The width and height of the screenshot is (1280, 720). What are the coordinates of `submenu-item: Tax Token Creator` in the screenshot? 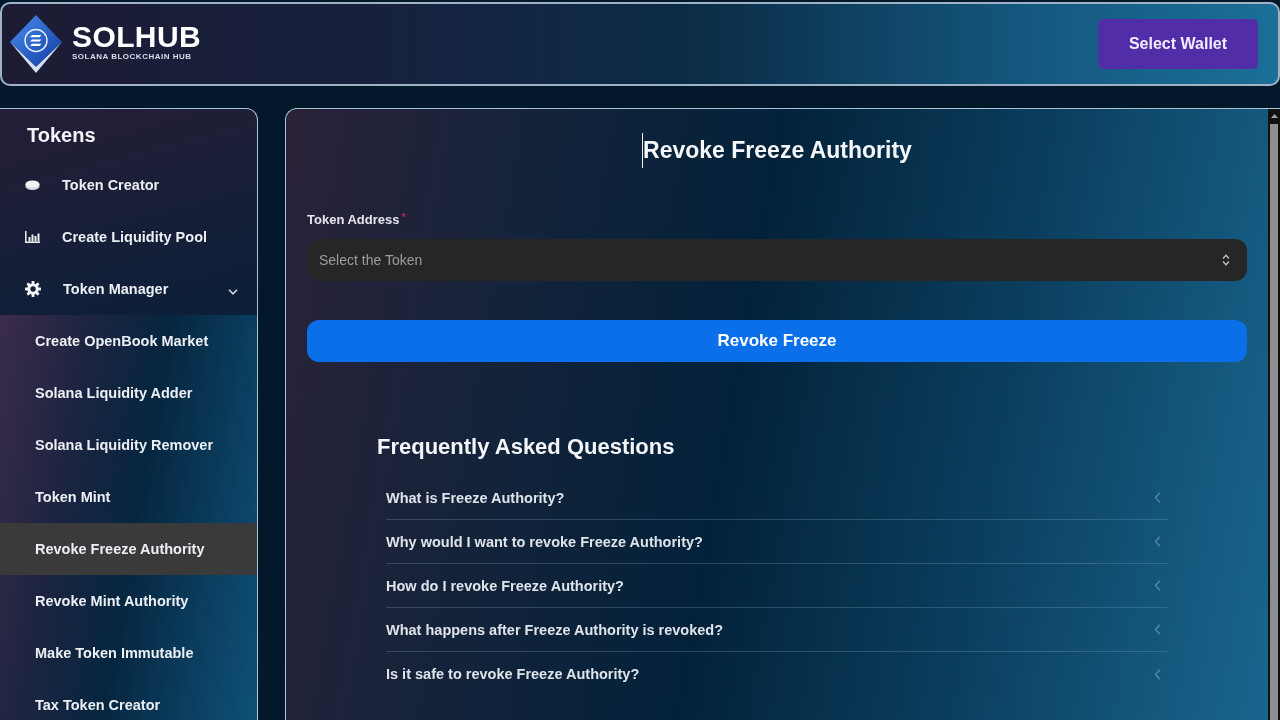 It's located at (128, 699).